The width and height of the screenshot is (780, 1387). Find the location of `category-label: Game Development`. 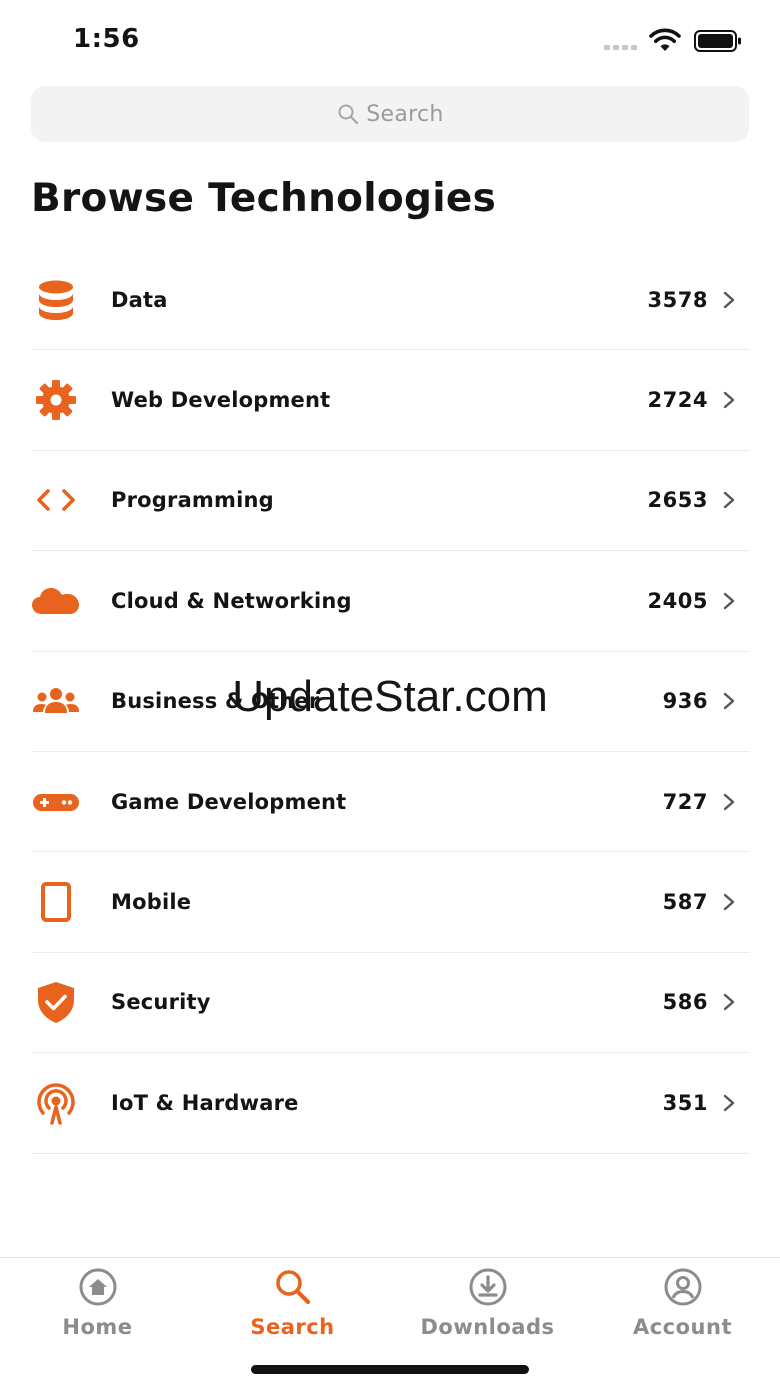

category-label: Game Development is located at coordinates (229, 801).